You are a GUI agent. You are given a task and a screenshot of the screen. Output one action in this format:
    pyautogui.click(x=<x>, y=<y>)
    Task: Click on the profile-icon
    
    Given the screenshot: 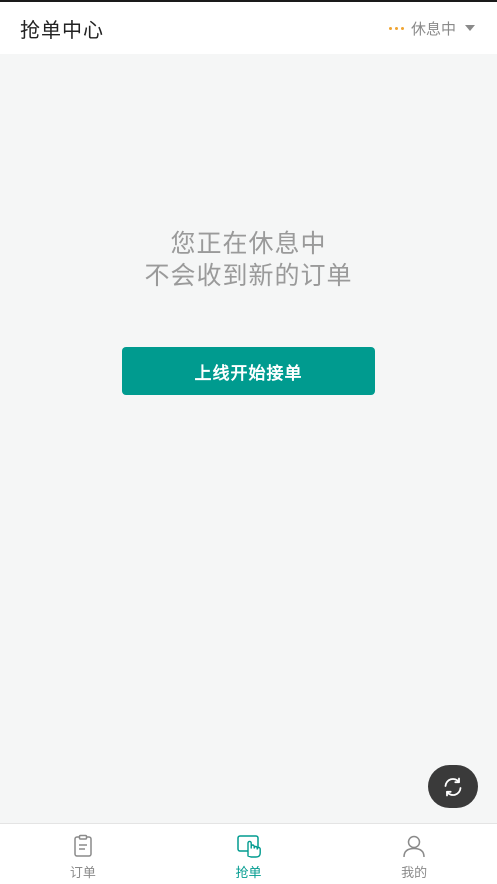 What is the action you would take?
    pyautogui.click(x=414, y=846)
    